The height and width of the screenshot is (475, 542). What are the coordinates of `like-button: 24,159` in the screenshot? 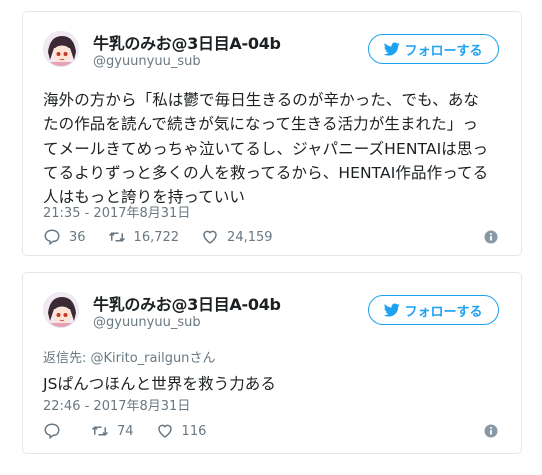 It's located at (237, 237).